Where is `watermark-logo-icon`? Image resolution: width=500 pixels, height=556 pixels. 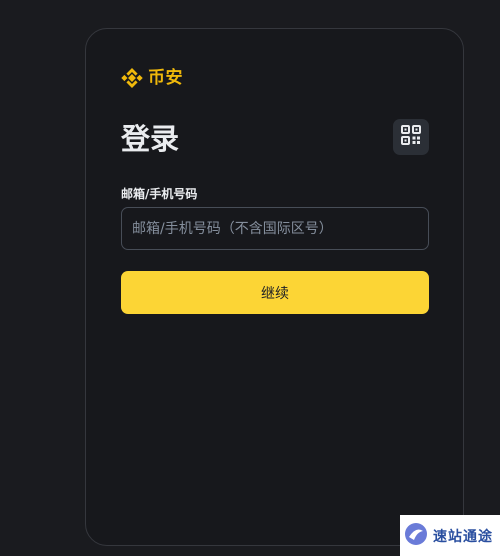
watermark-logo-icon is located at coordinates (416, 536).